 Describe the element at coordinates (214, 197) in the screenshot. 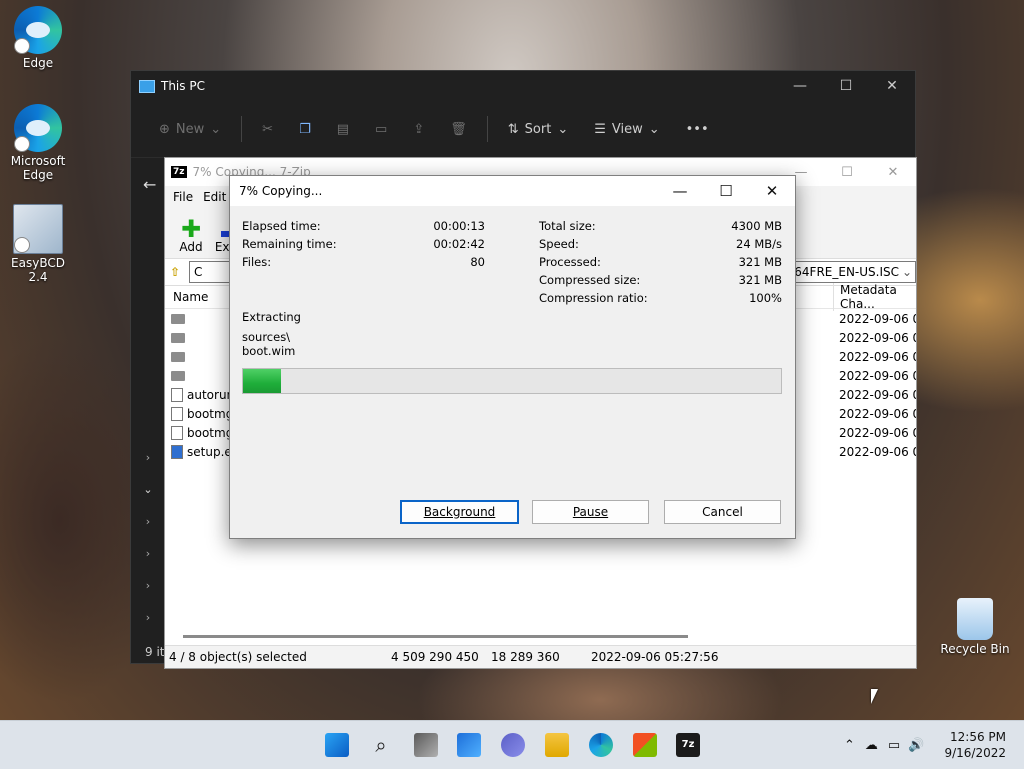

I see `menu-edit: Edit` at that location.